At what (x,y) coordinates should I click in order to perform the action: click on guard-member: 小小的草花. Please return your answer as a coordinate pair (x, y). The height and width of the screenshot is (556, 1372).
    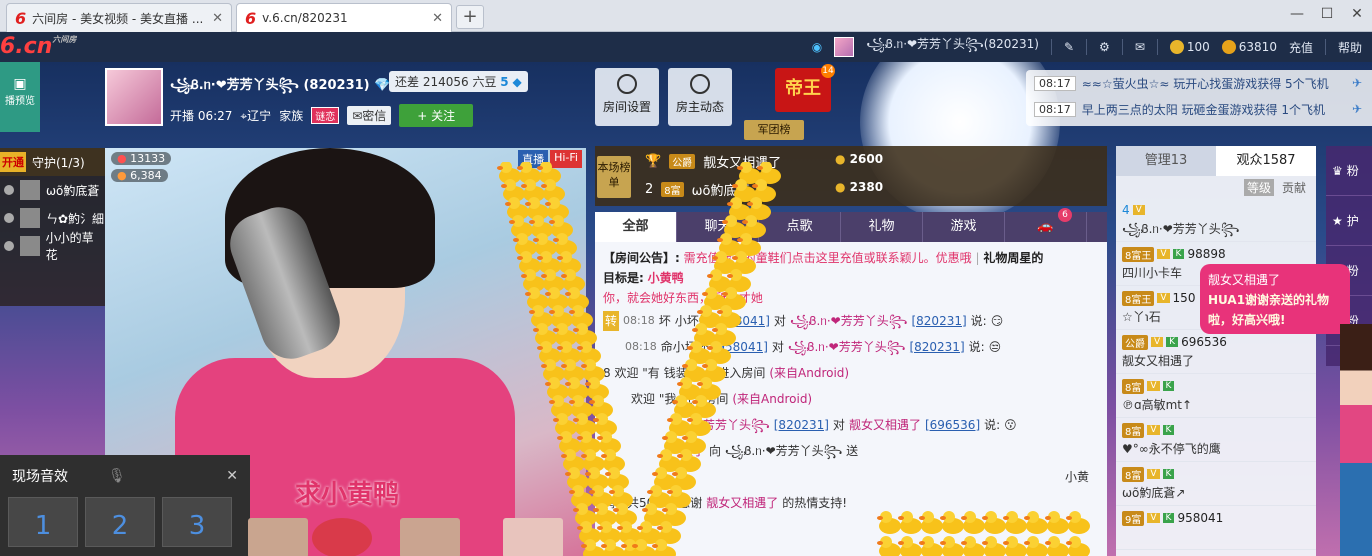
    Looking at the image, I should click on (52, 246).